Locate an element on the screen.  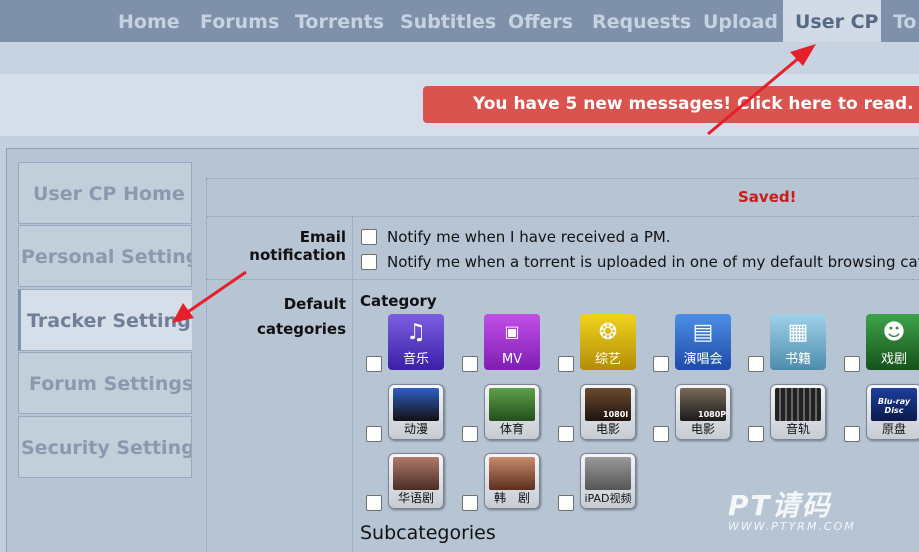
arrowhead-tracker-icon is located at coordinates (183, 313).